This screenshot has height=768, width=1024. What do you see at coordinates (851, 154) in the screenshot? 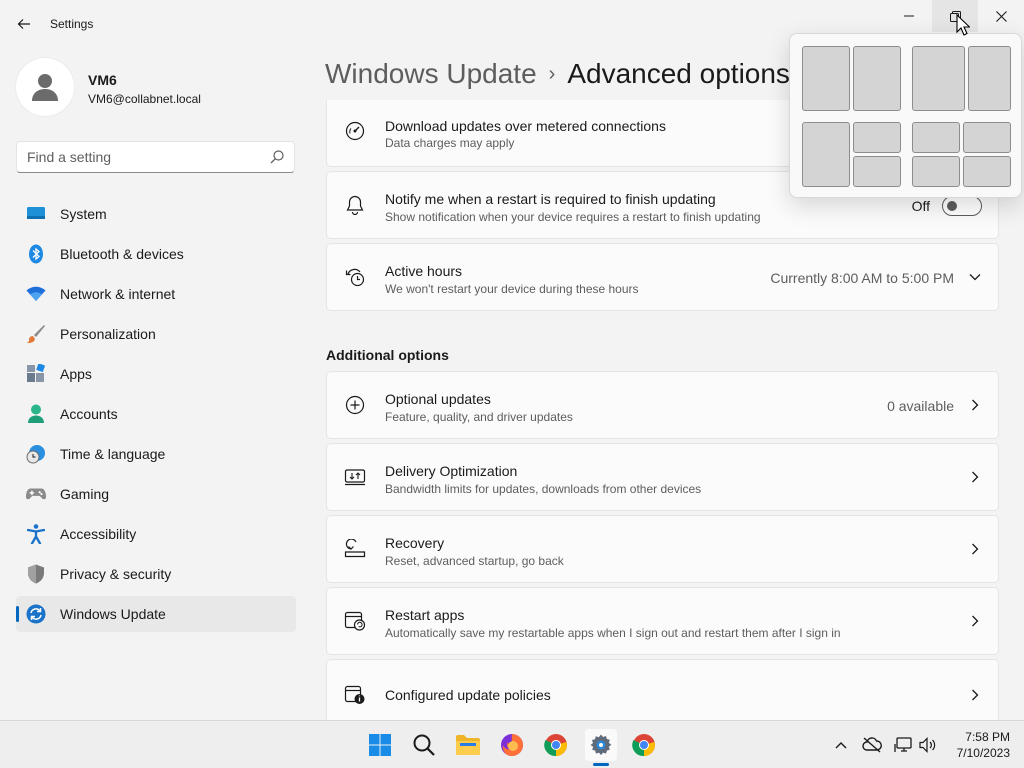
I see `snap-layout-main-plus-two` at bounding box center [851, 154].